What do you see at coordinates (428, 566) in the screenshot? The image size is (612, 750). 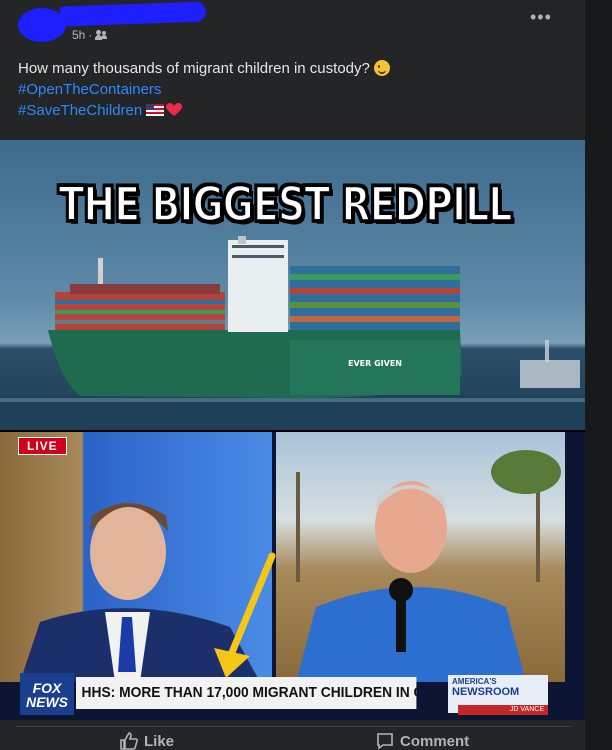 I see `field-reporter-figure` at bounding box center [428, 566].